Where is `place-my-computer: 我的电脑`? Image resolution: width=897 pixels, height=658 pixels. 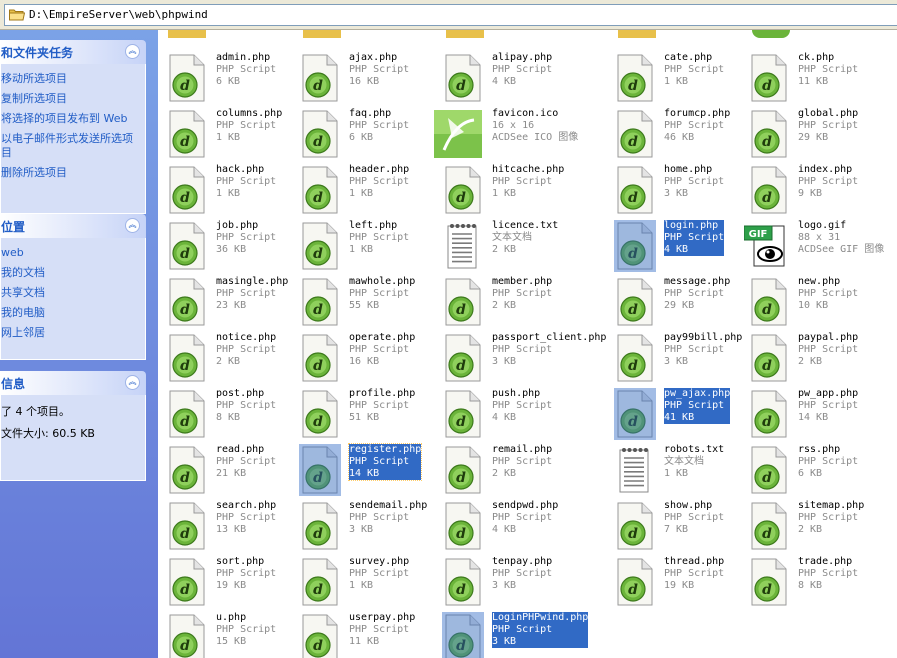 place-my-computer: 我的电脑 is located at coordinates (73, 313).